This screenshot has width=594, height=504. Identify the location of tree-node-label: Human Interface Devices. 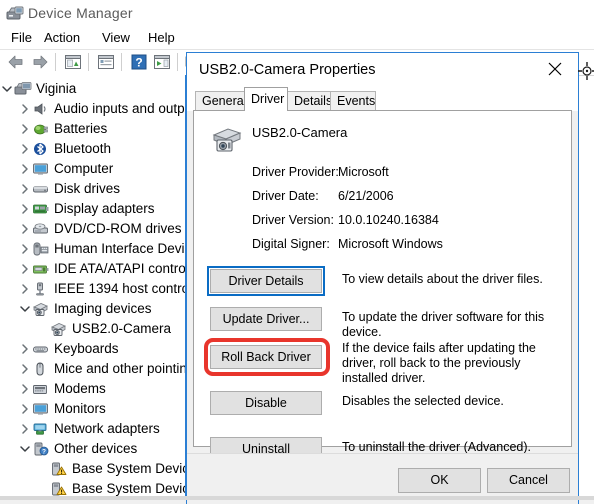
(120, 248).